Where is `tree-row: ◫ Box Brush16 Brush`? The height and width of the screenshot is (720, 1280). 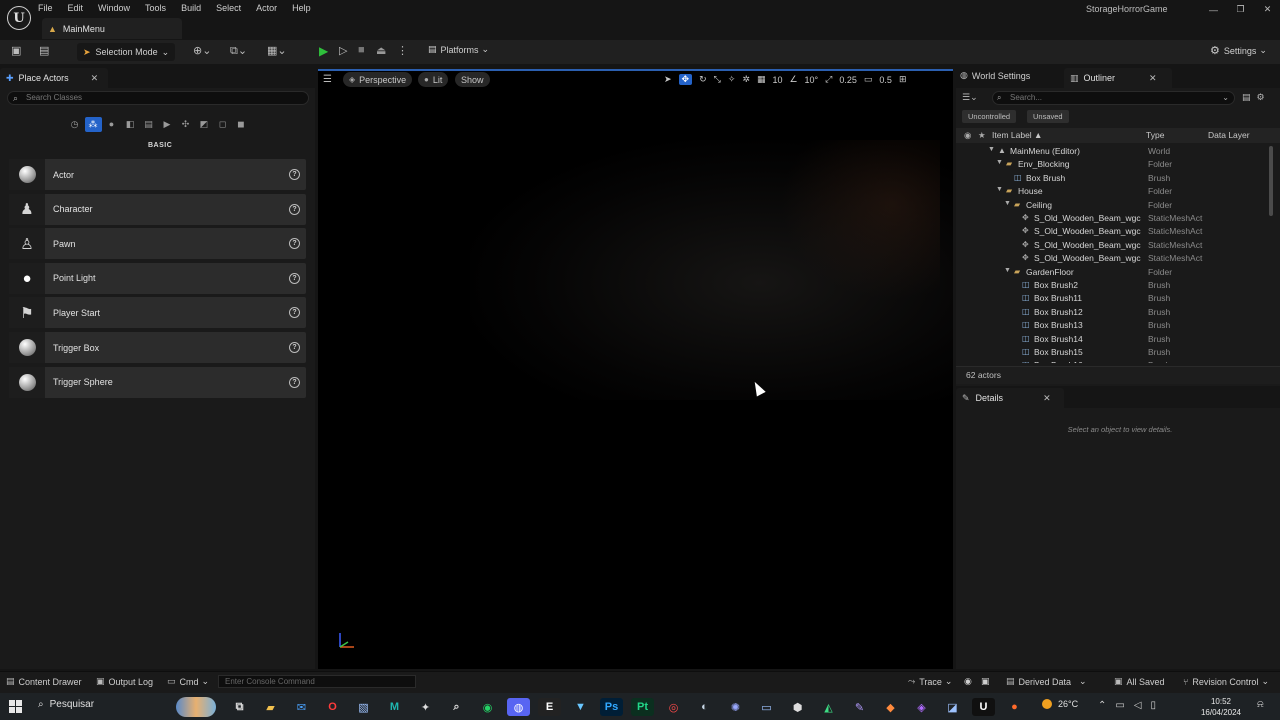
tree-row: ◫ Box Brush16 Brush is located at coordinates (1112, 361).